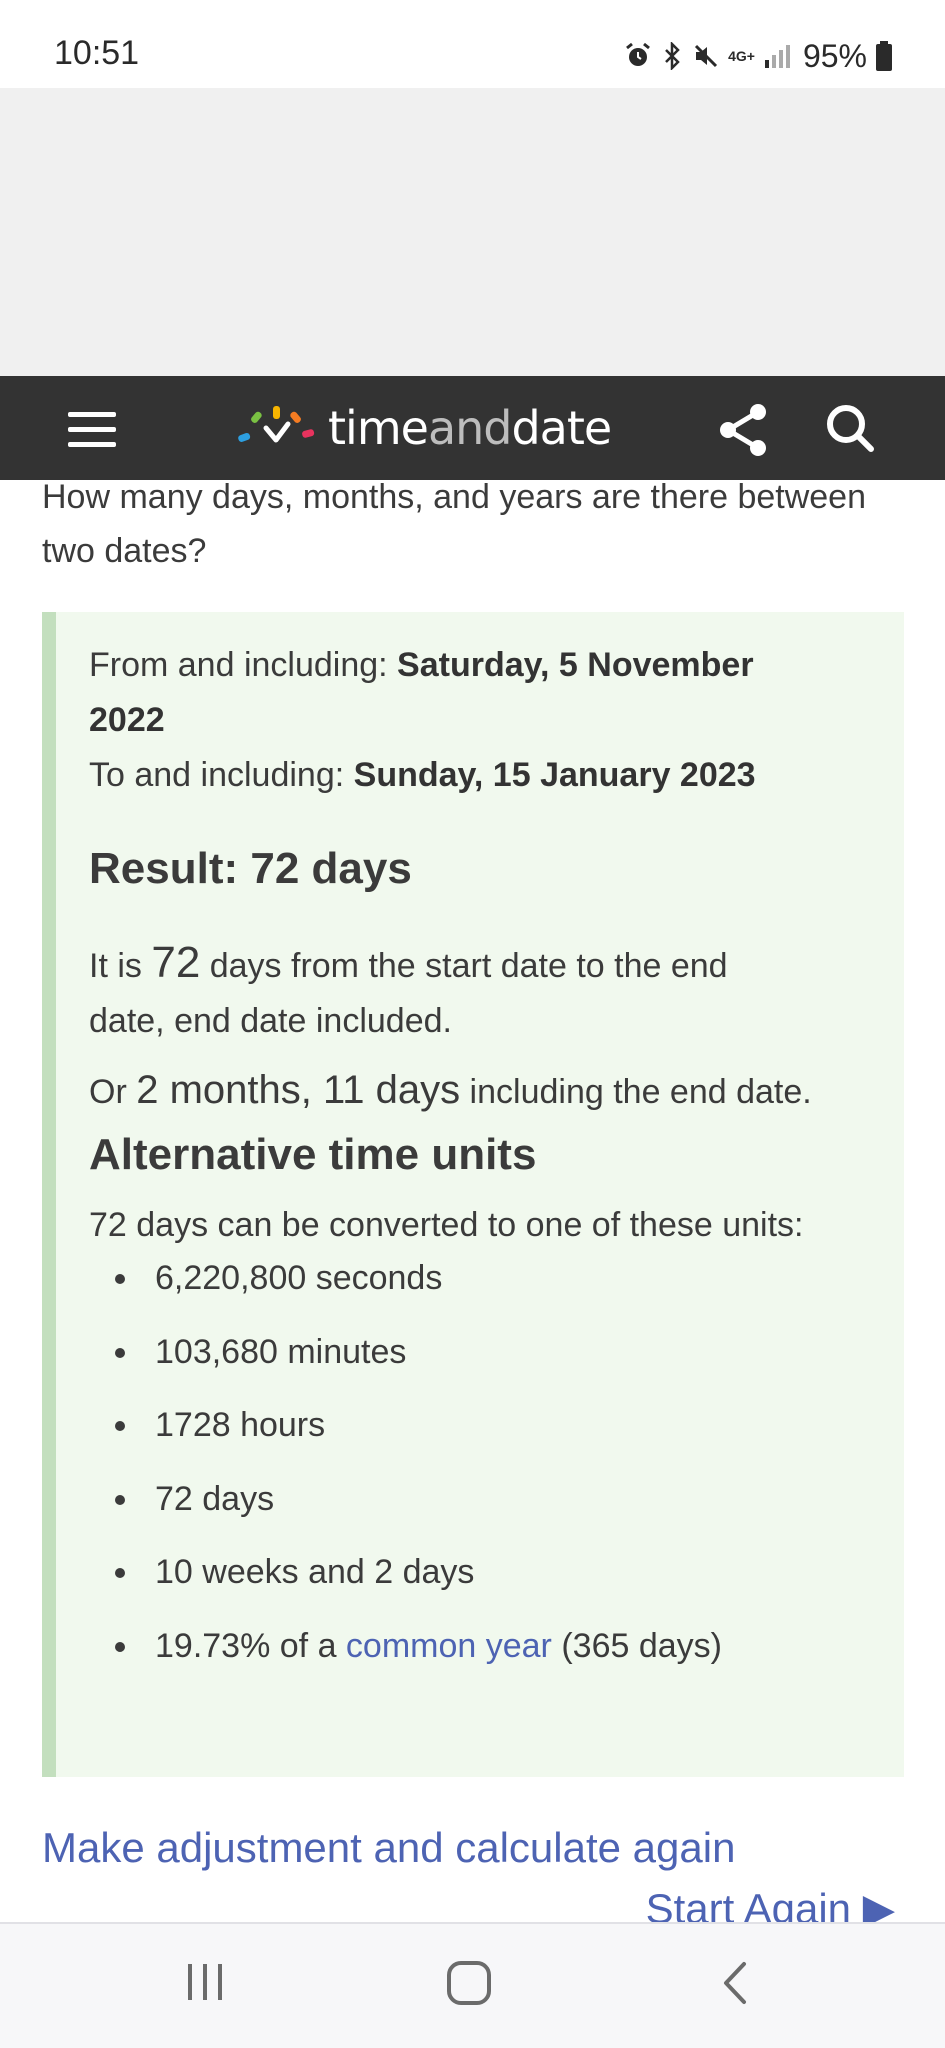 The height and width of the screenshot is (2048, 945). Describe the element at coordinates (243, 665) in the screenshot. I see `from-label: From and including:` at that location.